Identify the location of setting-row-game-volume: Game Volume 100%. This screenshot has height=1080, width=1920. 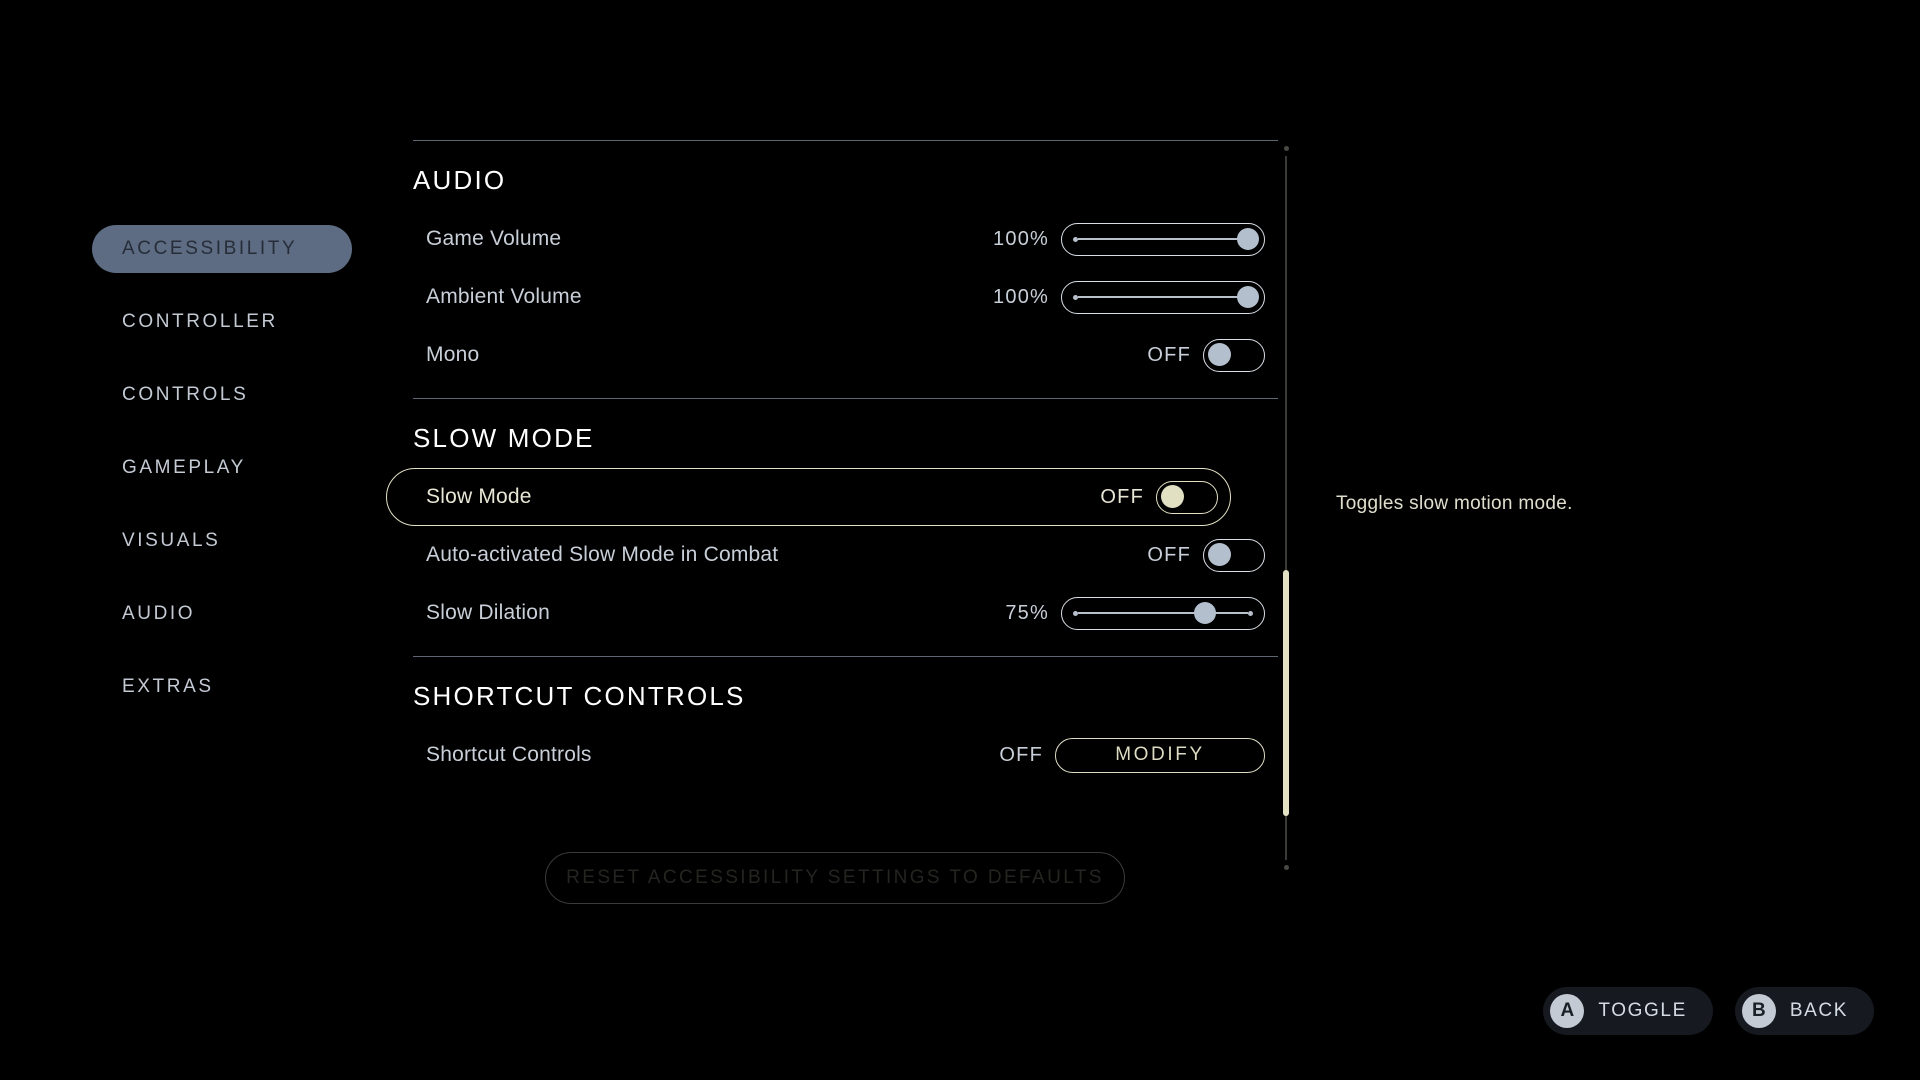
(845, 239).